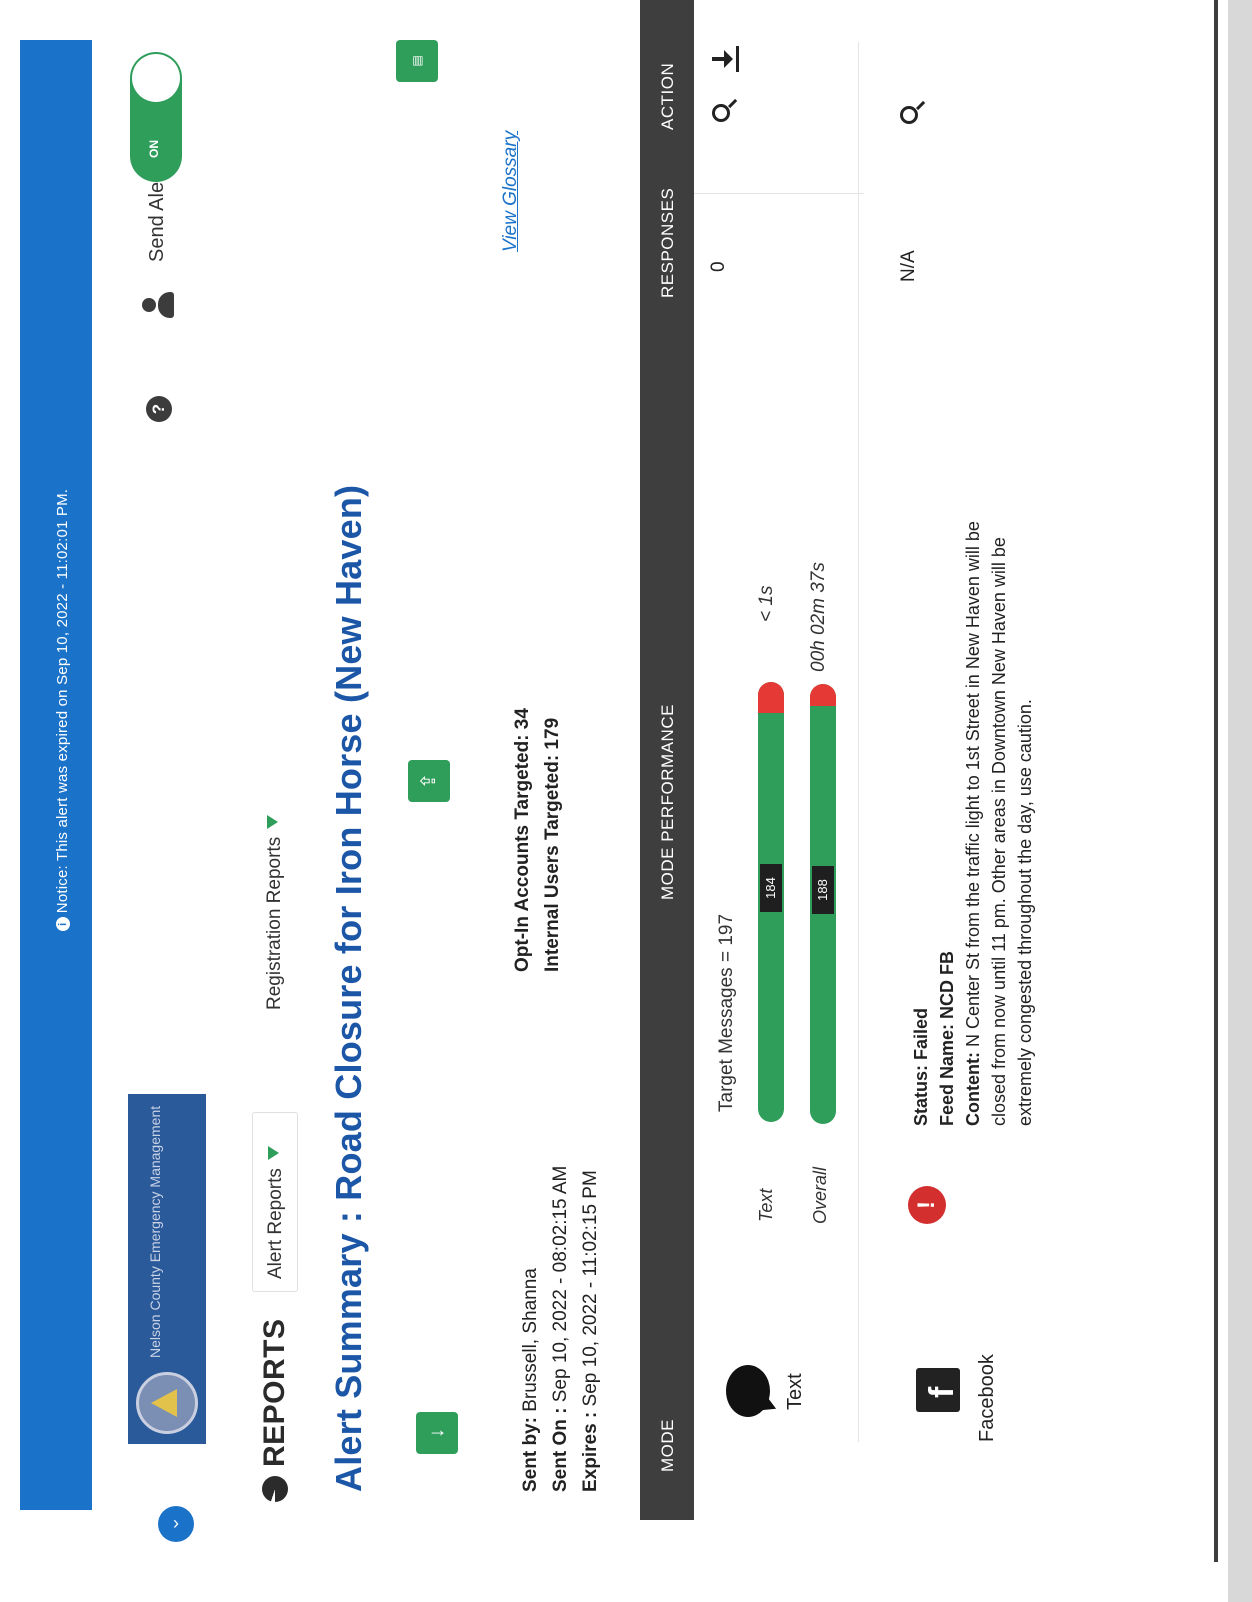 This screenshot has height=1602, width=1252. Describe the element at coordinates (530, 1340) in the screenshot. I see `sent-by-value: Brussell, Shanna` at that location.